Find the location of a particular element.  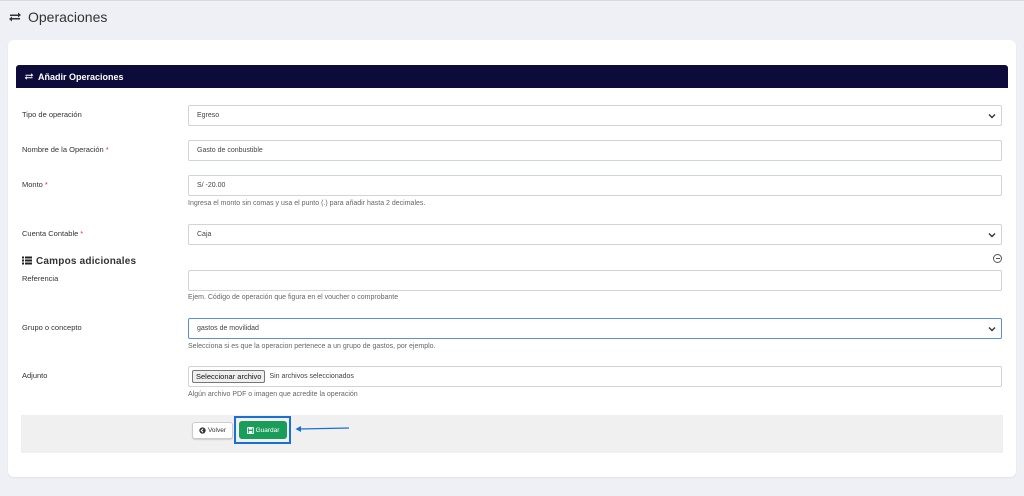

back-button: Volver is located at coordinates (212, 430).